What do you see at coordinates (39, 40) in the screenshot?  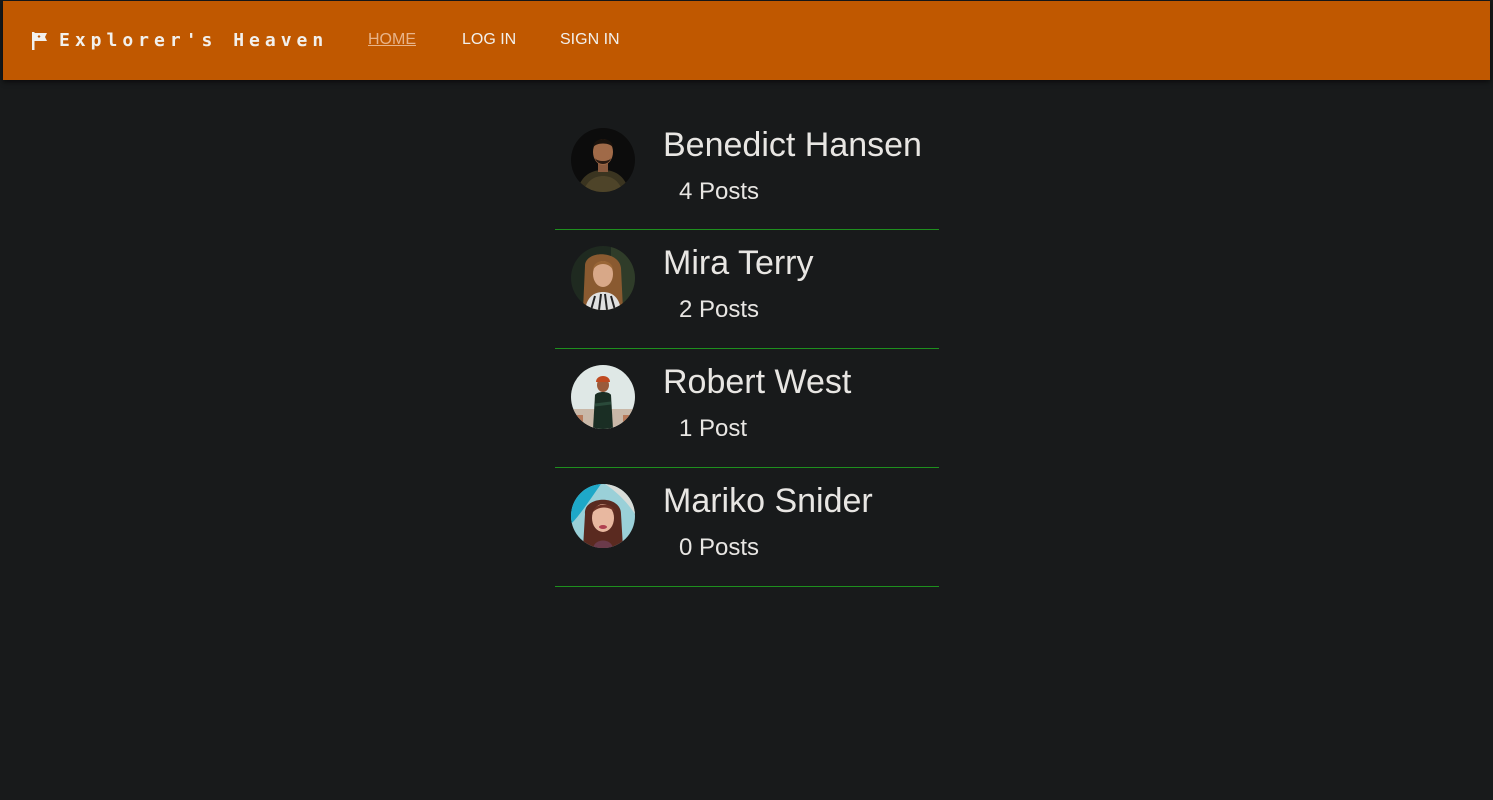 I see `flag-icon` at bounding box center [39, 40].